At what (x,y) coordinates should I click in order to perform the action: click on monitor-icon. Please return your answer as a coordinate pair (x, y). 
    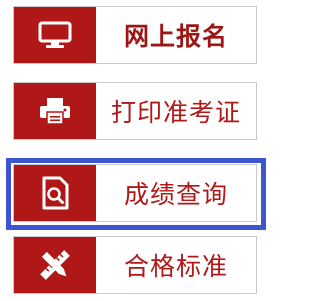
    Looking at the image, I should click on (55, 34).